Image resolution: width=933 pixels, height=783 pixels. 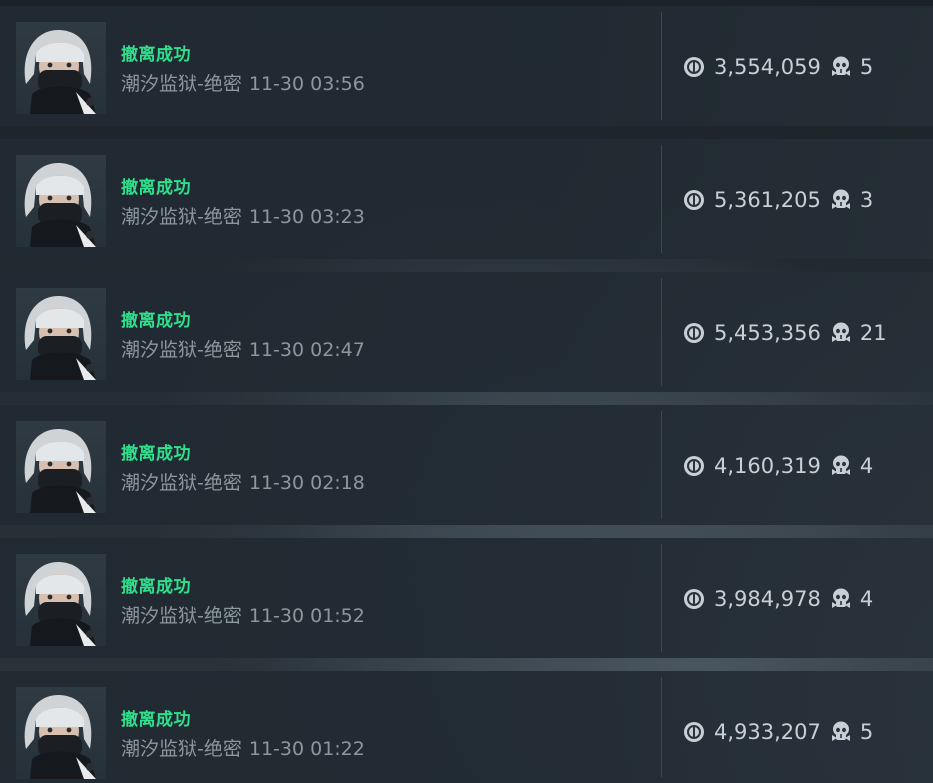 I want to click on match-stats: 5,361,205 3, so click(x=778, y=200).